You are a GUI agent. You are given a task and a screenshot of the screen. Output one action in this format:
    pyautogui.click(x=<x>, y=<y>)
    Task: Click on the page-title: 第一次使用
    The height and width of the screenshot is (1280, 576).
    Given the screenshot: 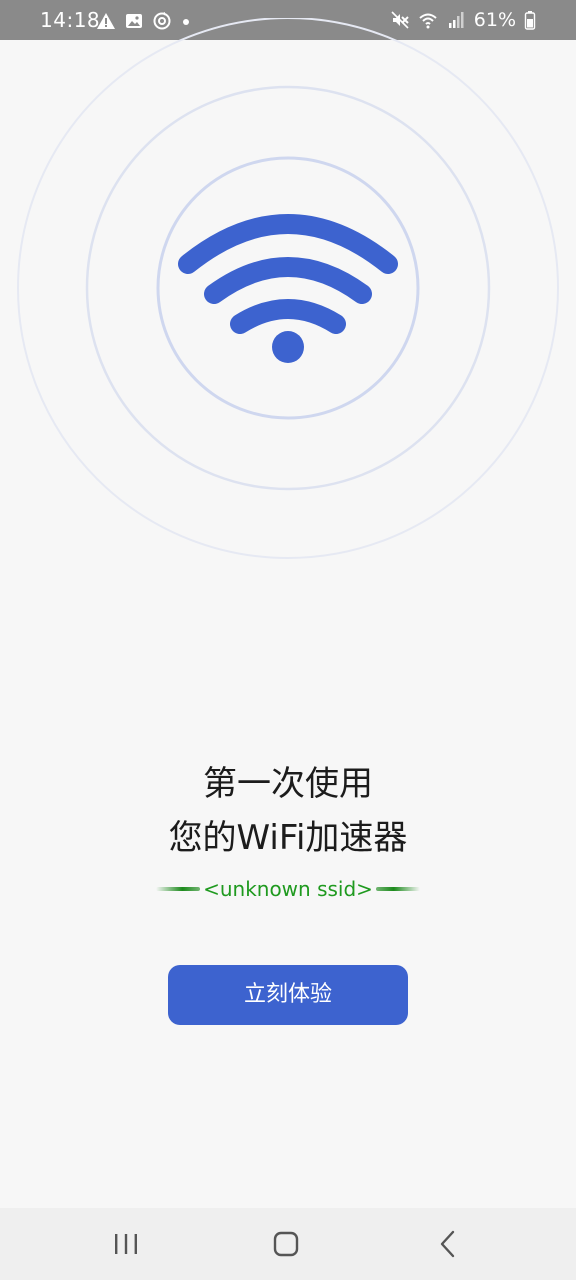 What is the action you would take?
    pyautogui.click(x=288, y=784)
    